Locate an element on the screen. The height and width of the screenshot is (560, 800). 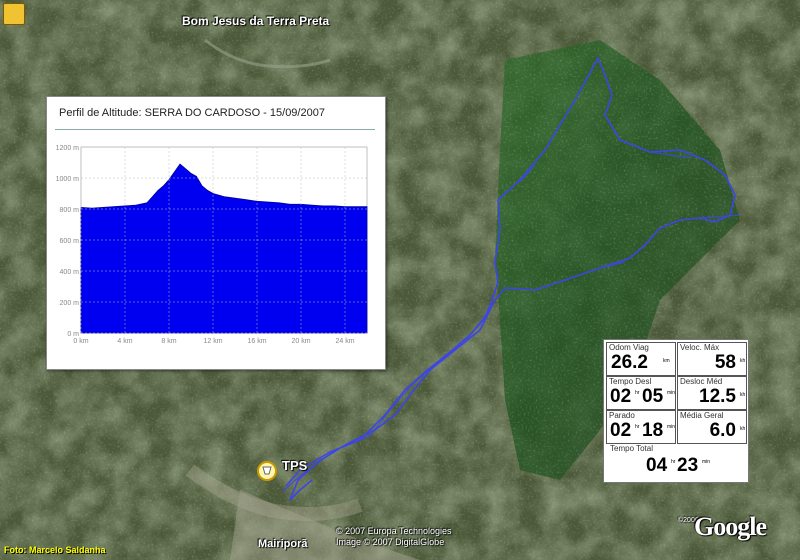
stat-minutes: 23 is located at coordinates (688, 465).